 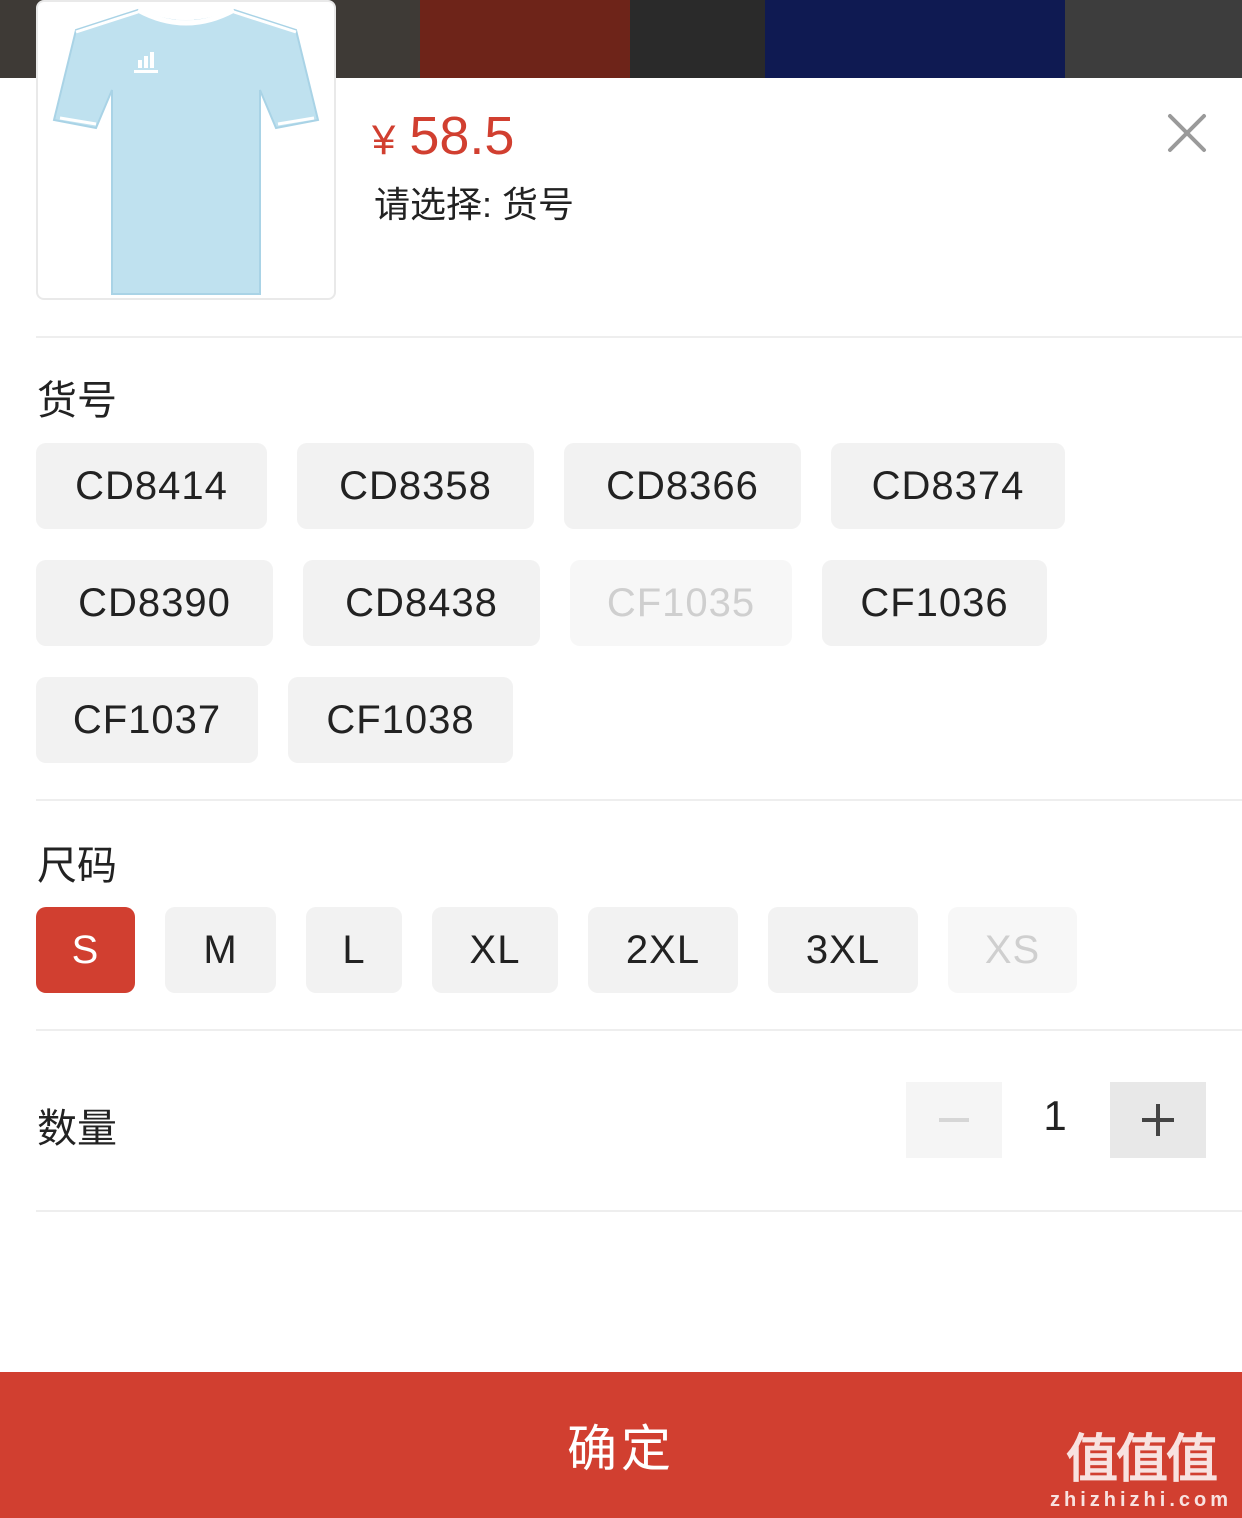 What do you see at coordinates (220, 950) in the screenshot?
I see `size-option-m: M` at bounding box center [220, 950].